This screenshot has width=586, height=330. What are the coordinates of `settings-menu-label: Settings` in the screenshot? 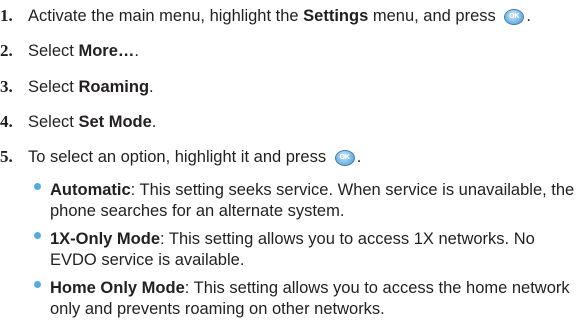 It's located at (336, 16).